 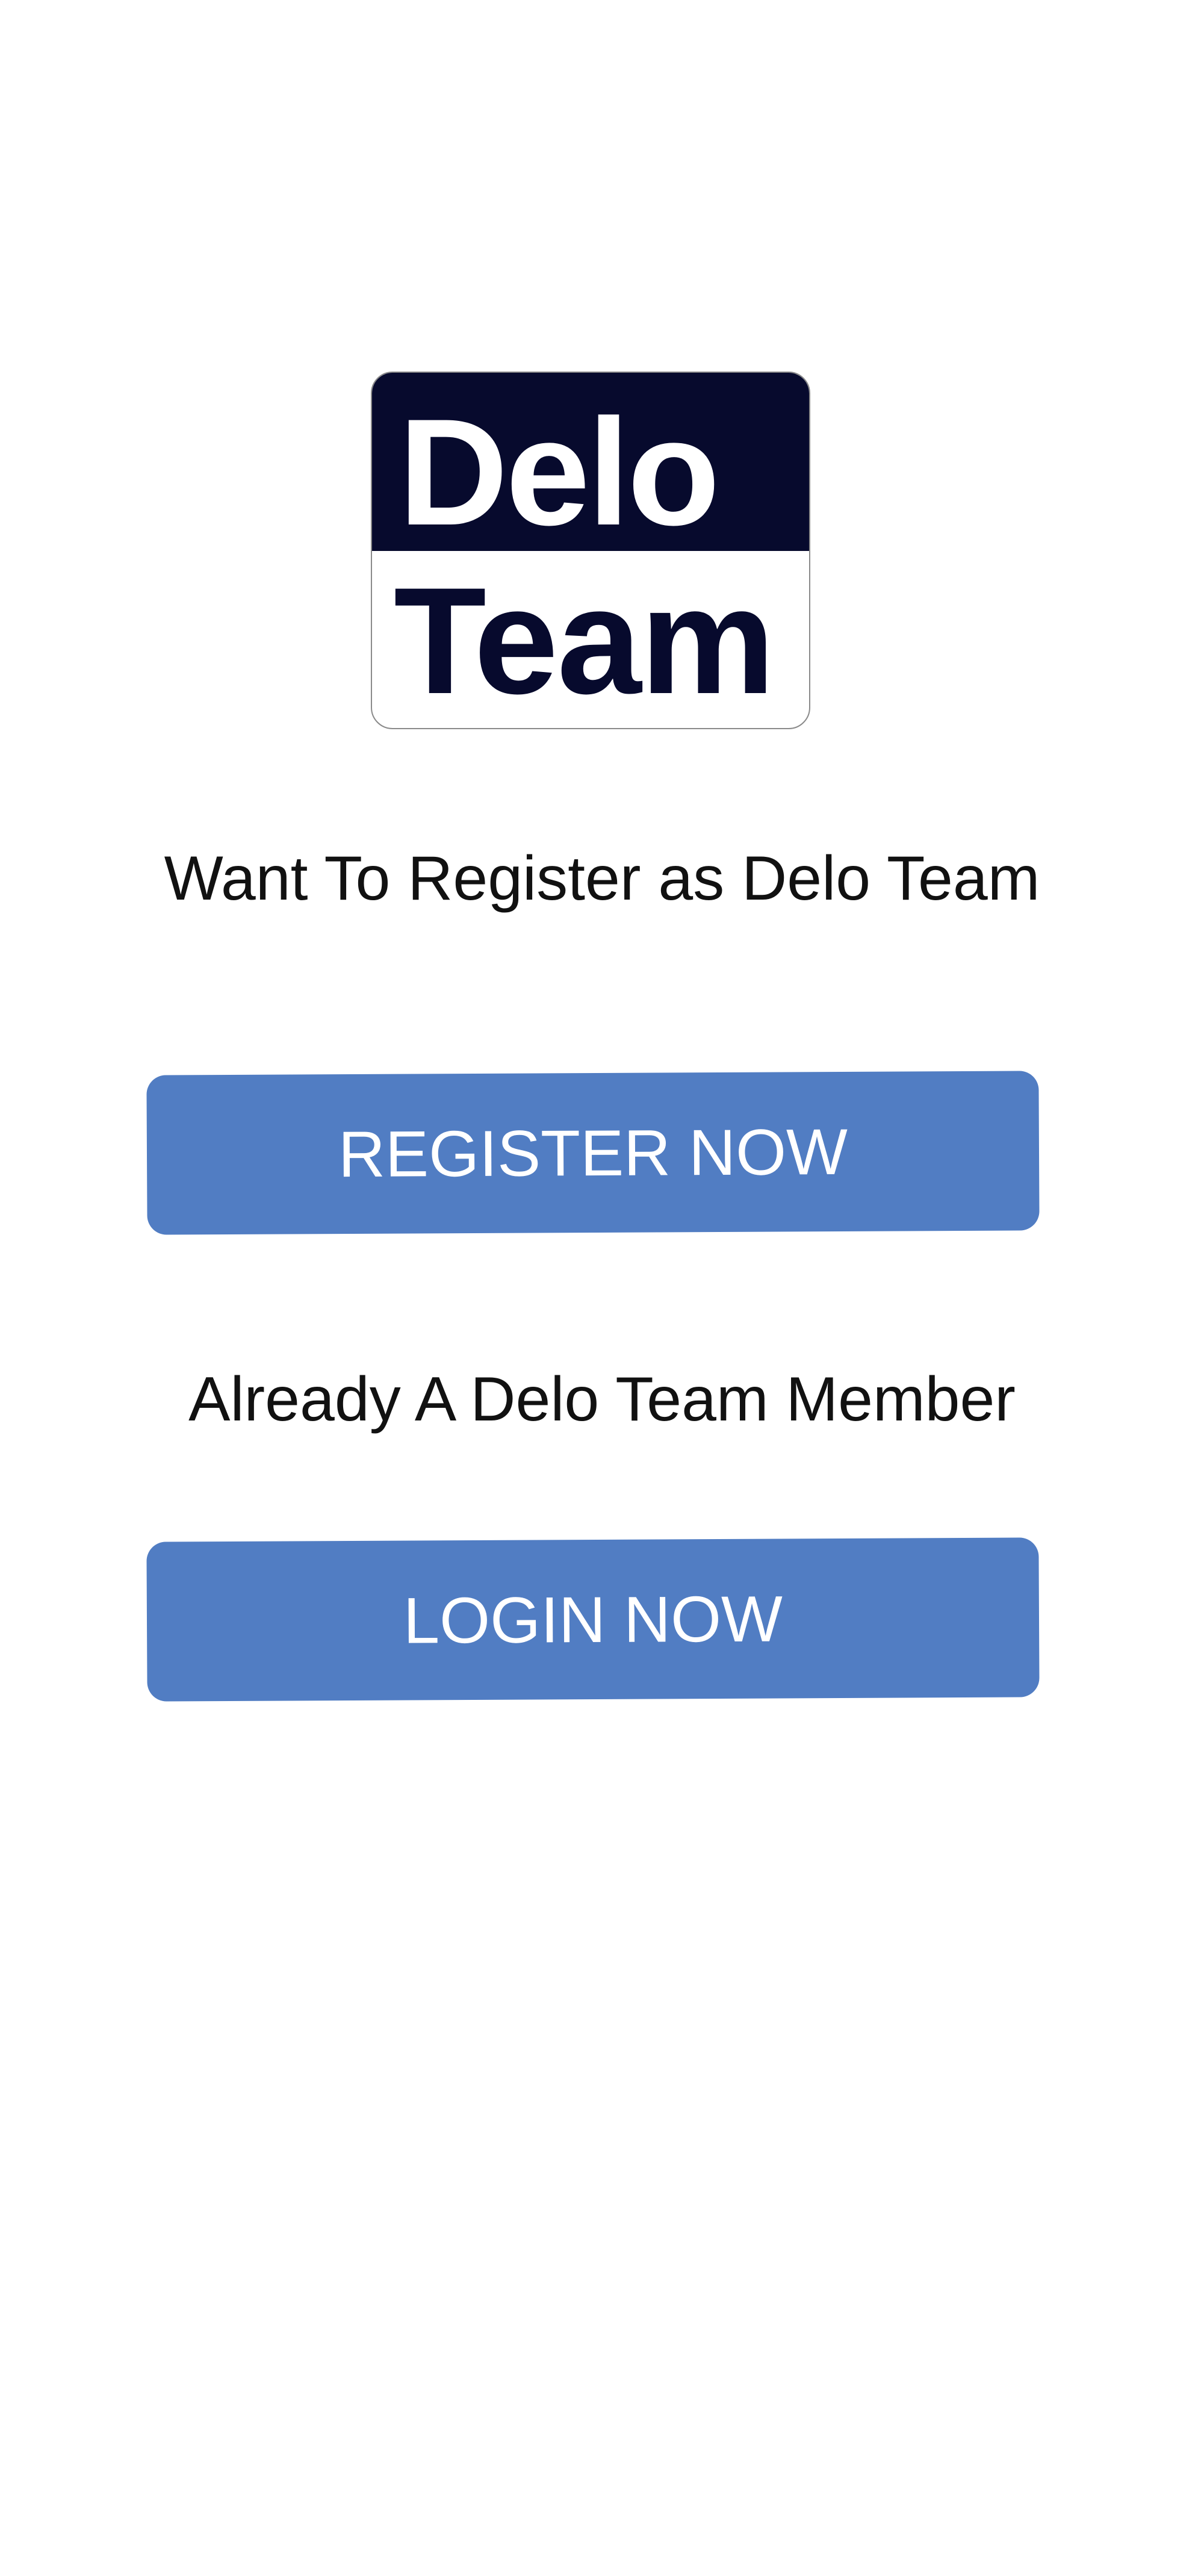 What do you see at coordinates (593, 1619) in the screenshot?
I see `login-now-button: LOGIN NOW` at bounding box center [593, 1619].